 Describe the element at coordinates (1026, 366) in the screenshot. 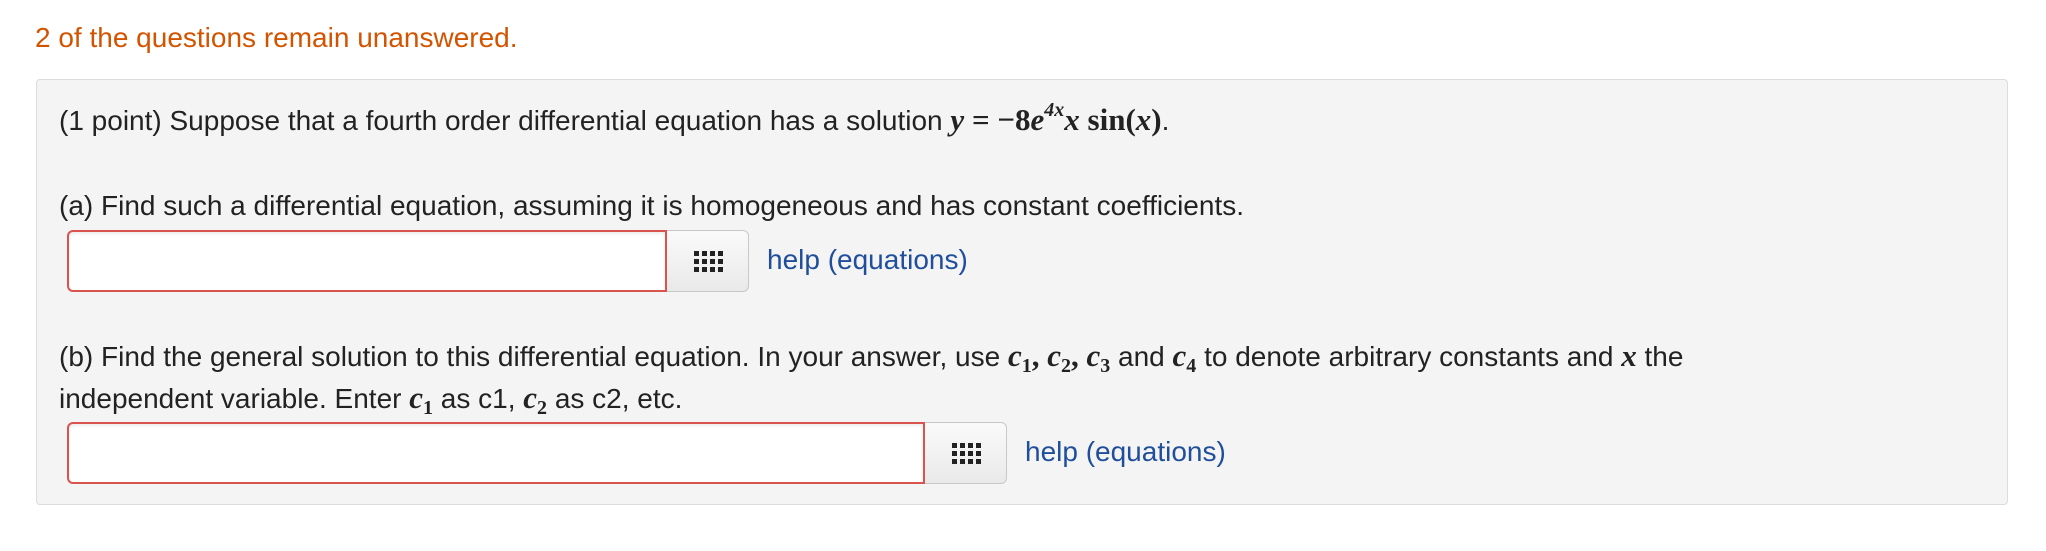

I see `const-c1-sub: 1` at that location.